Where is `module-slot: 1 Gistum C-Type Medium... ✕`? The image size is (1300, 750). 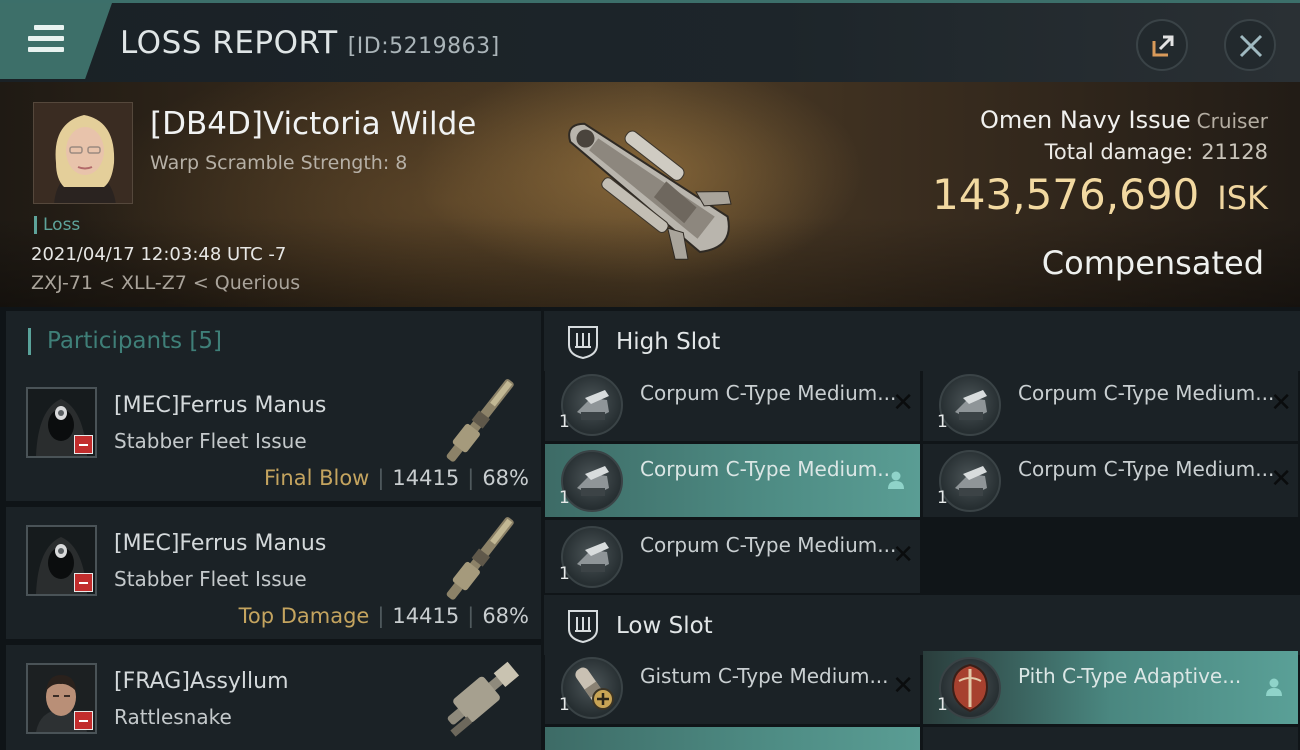 module-slot: 1 Gistum C-Type Medium... ✕ is located at coordinates (732, 687).